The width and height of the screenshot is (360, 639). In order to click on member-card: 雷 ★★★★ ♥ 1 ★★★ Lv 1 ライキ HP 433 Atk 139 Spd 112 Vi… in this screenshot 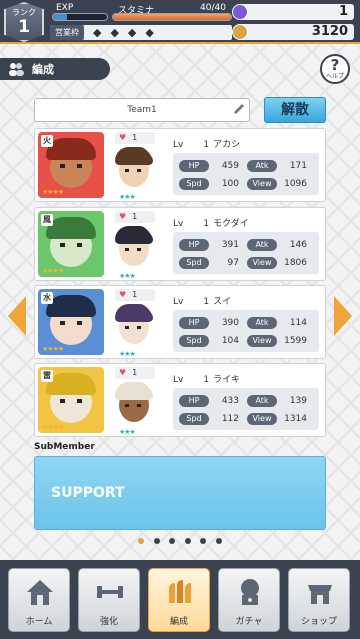, I will do `click(180, 400)`.